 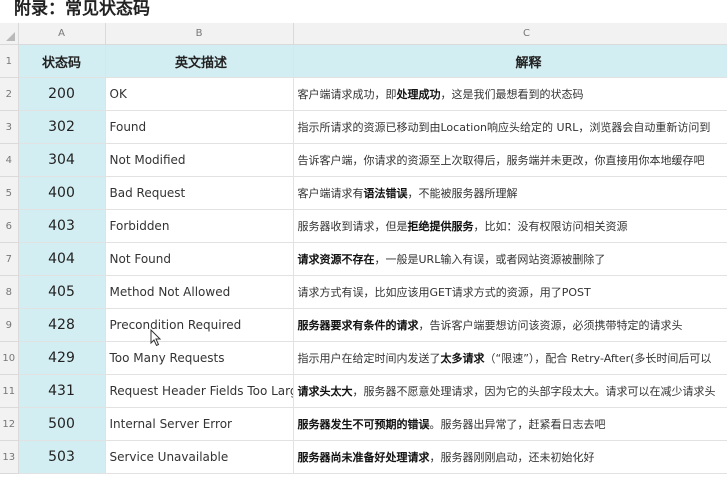 I want to click on status-code-cell: 403, so click(x=62, y=226).